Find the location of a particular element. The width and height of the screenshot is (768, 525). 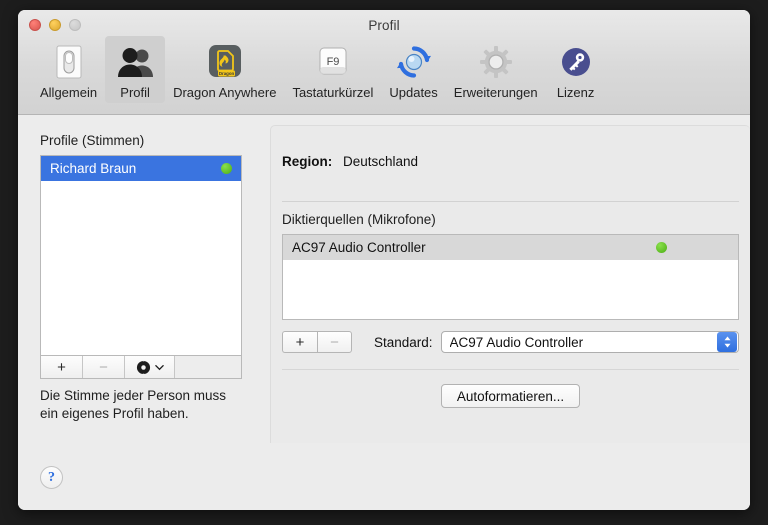

help-button: ? is located at coordinates (51, 477).